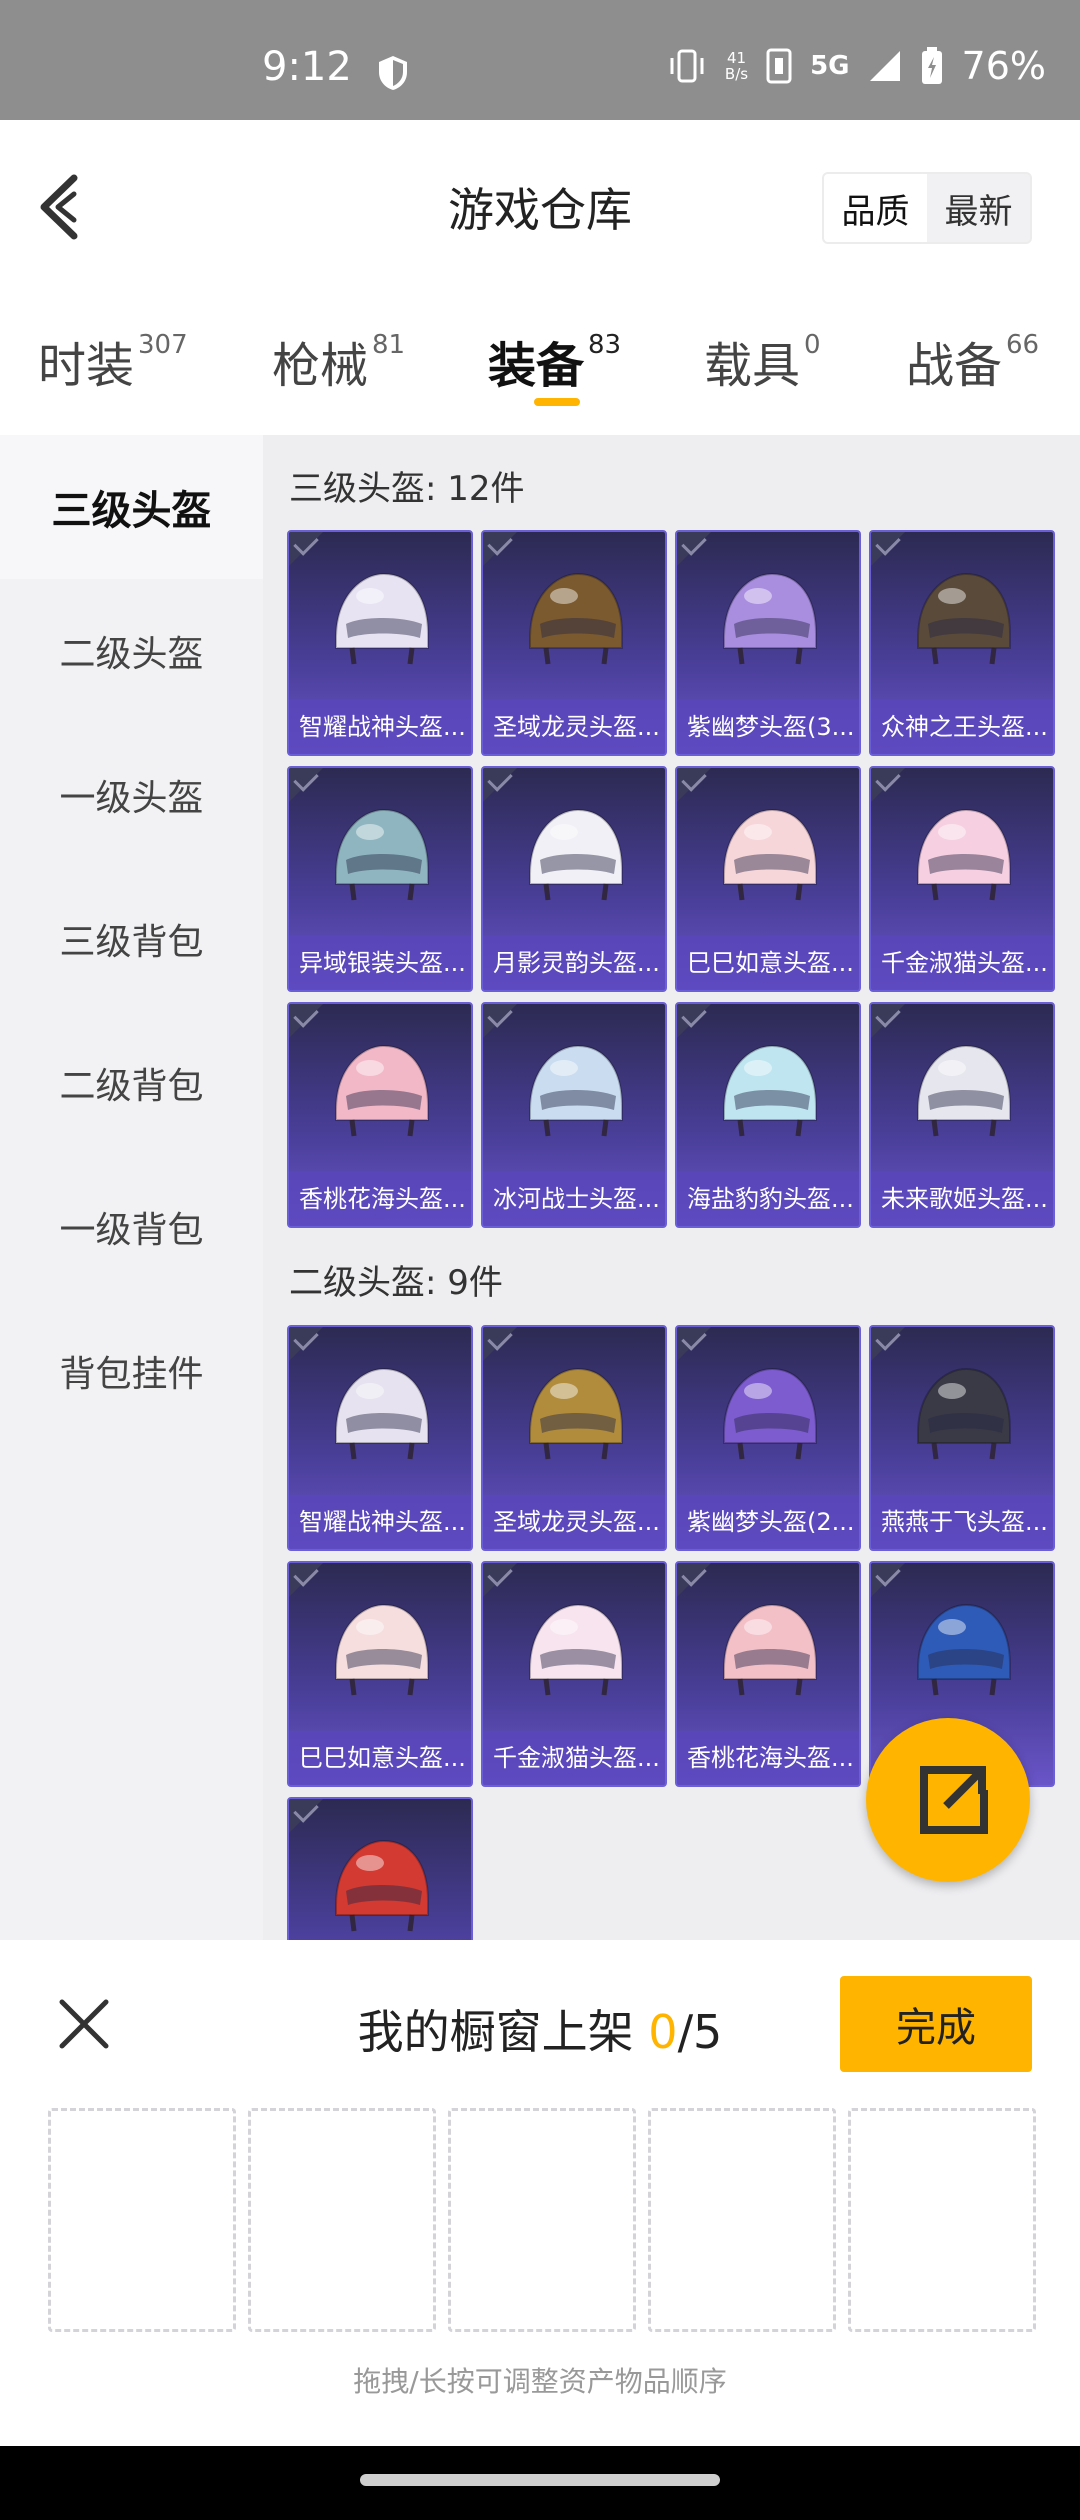  Describe the element at coordinates (884, 66) in the screenshot. I see `signal-icon` at that location.